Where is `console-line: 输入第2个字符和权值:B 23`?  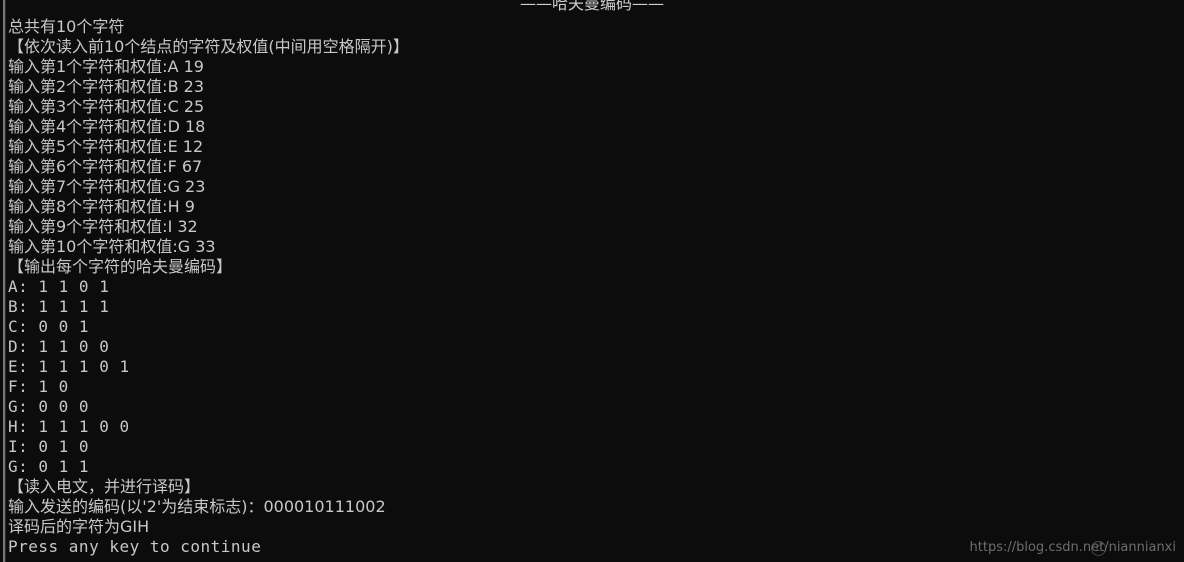 console-line: 输入第2个字符和权值:B 23 is located at coordinates (106, 86).